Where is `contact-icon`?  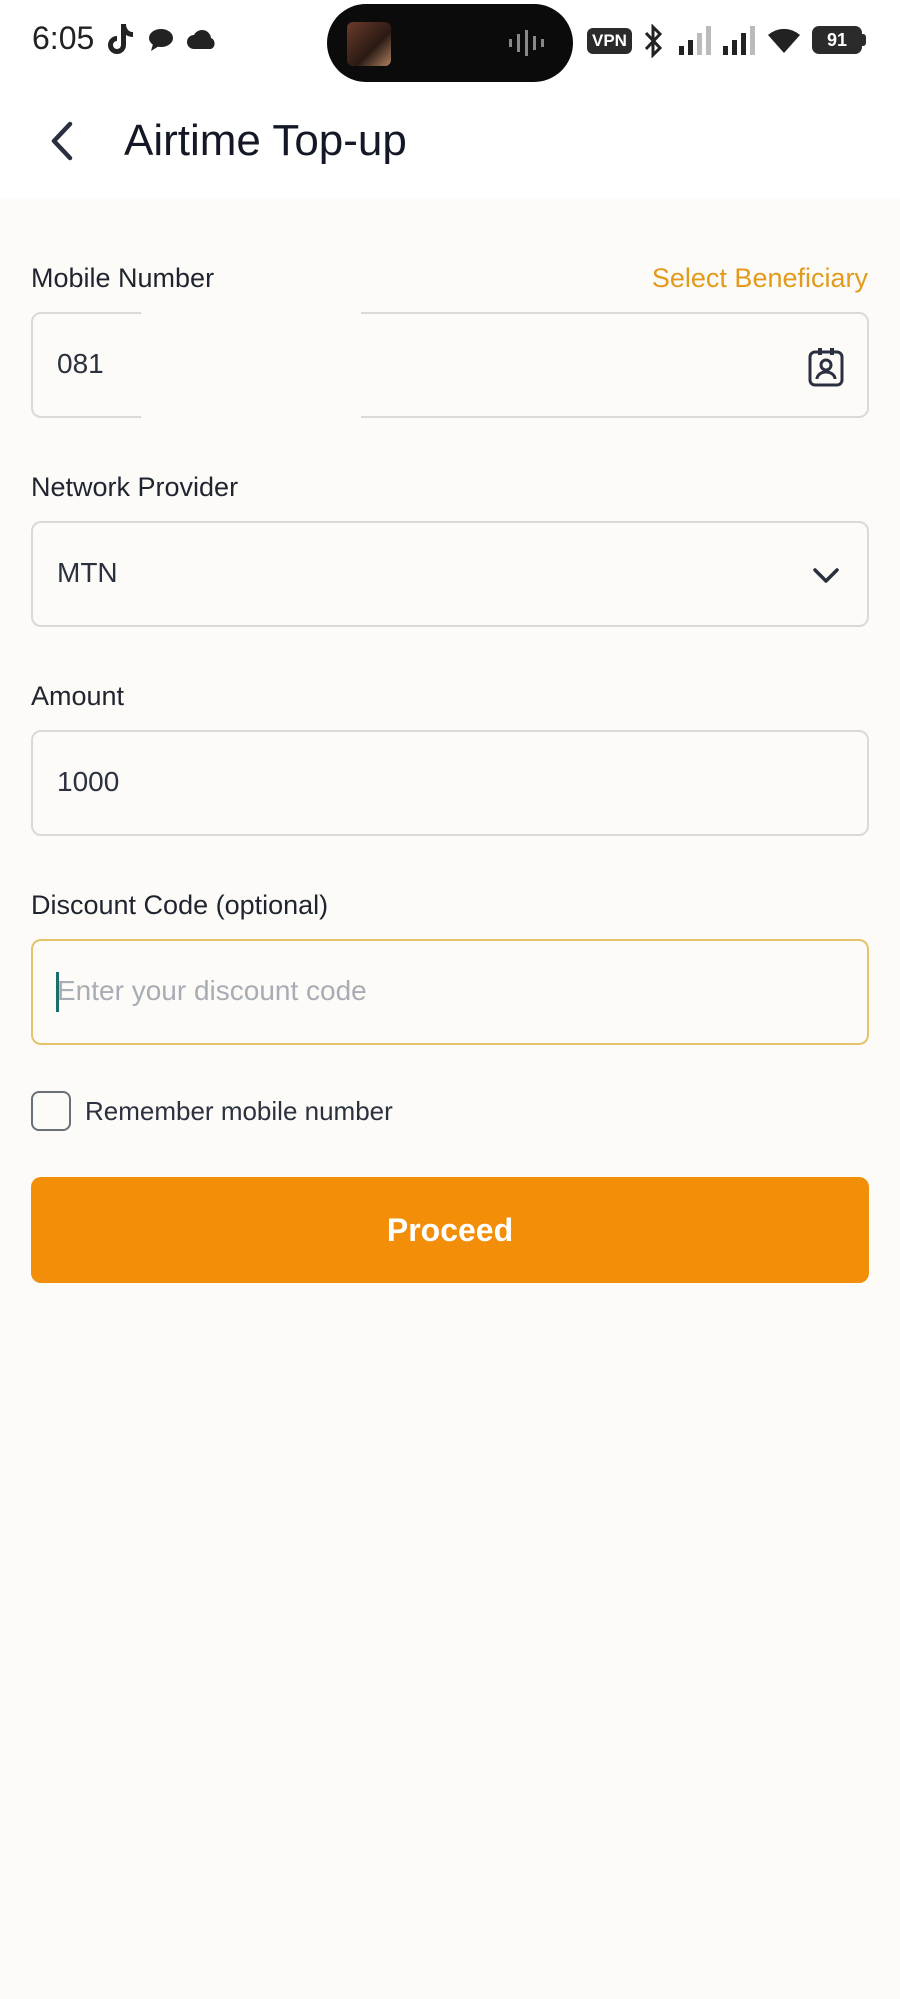
contact-icon is located at coordinates (826, 367).